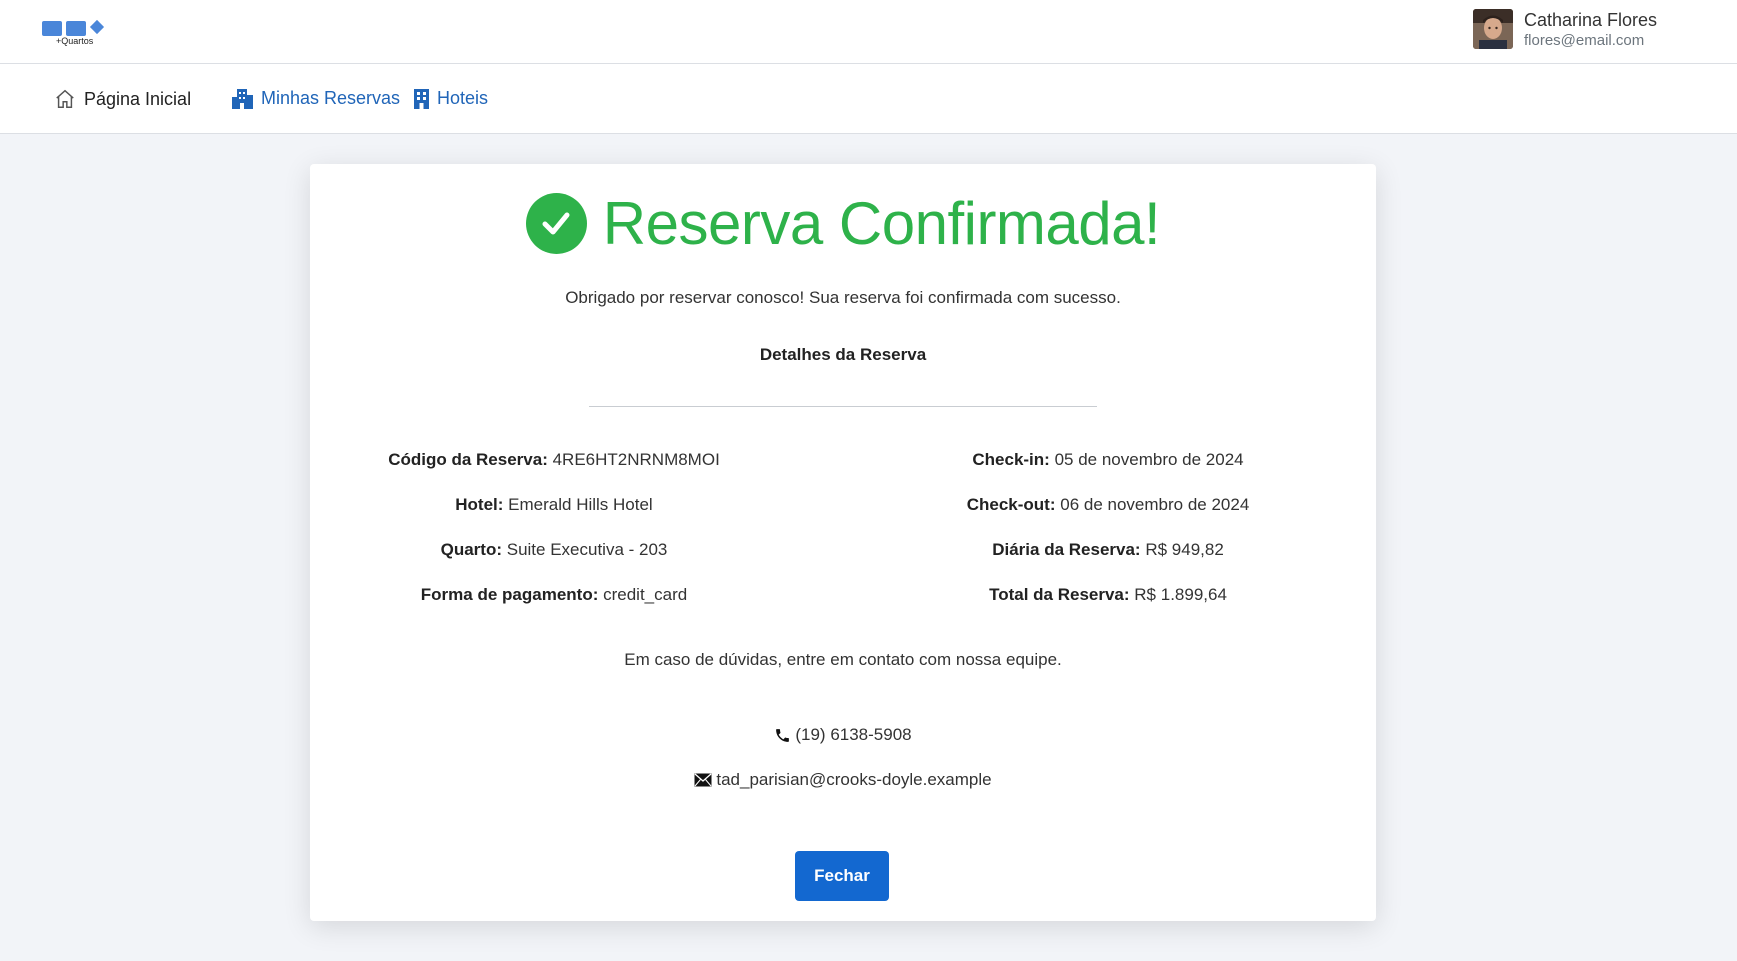 The width and height of the screenshot is (1737, 961). I want to click on phone-icon, so click(783, 735).